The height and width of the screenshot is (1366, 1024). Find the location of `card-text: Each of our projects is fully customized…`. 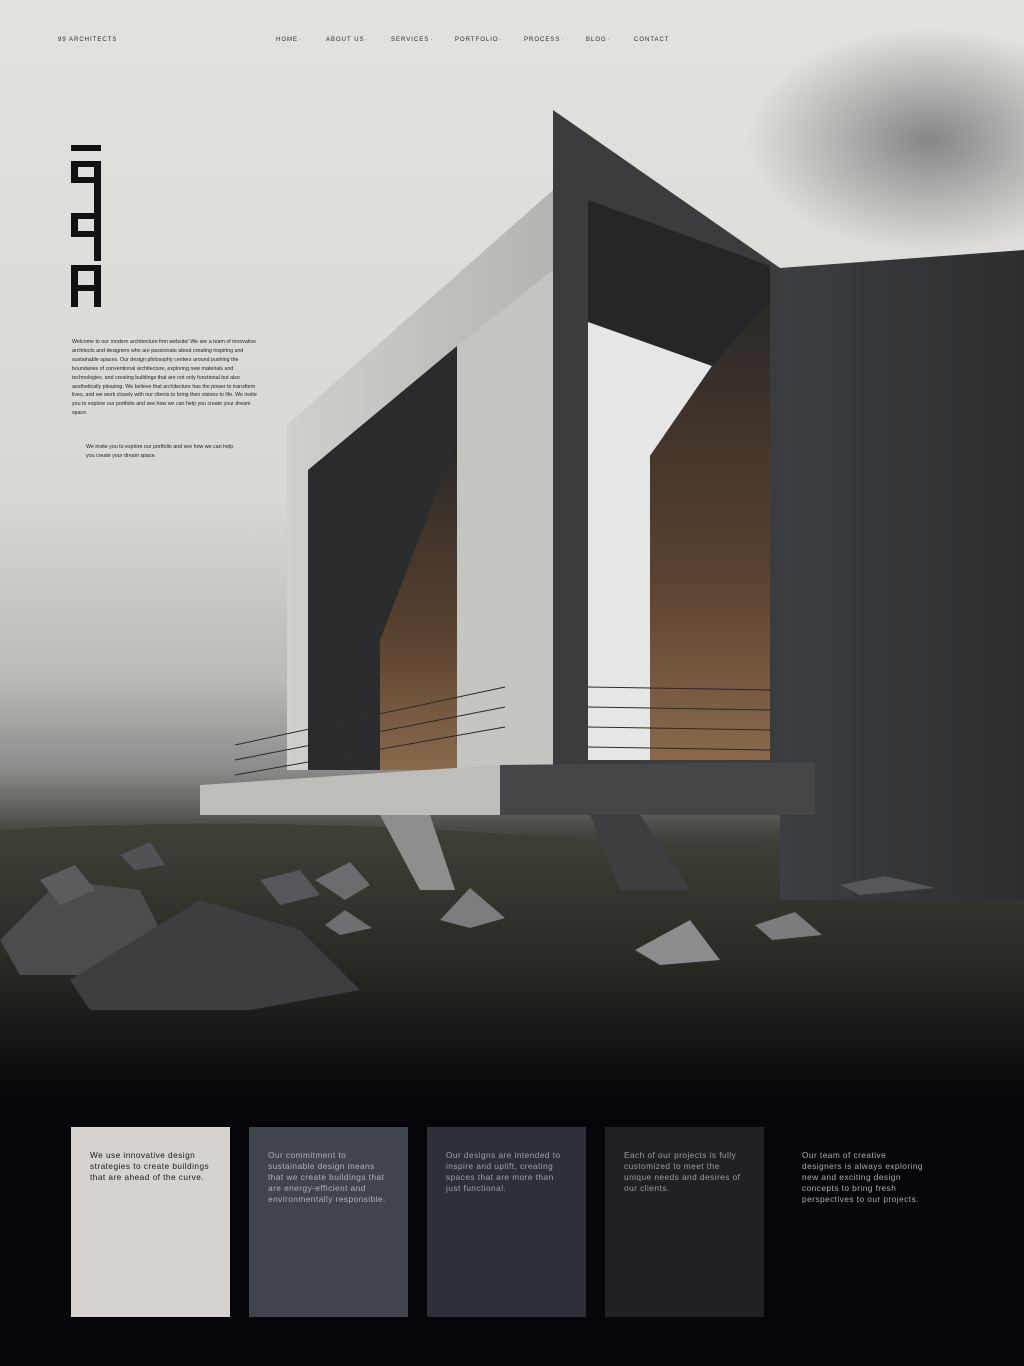

card-text: Each of our projects is fully customized… is located at coordinates (682, 1171).